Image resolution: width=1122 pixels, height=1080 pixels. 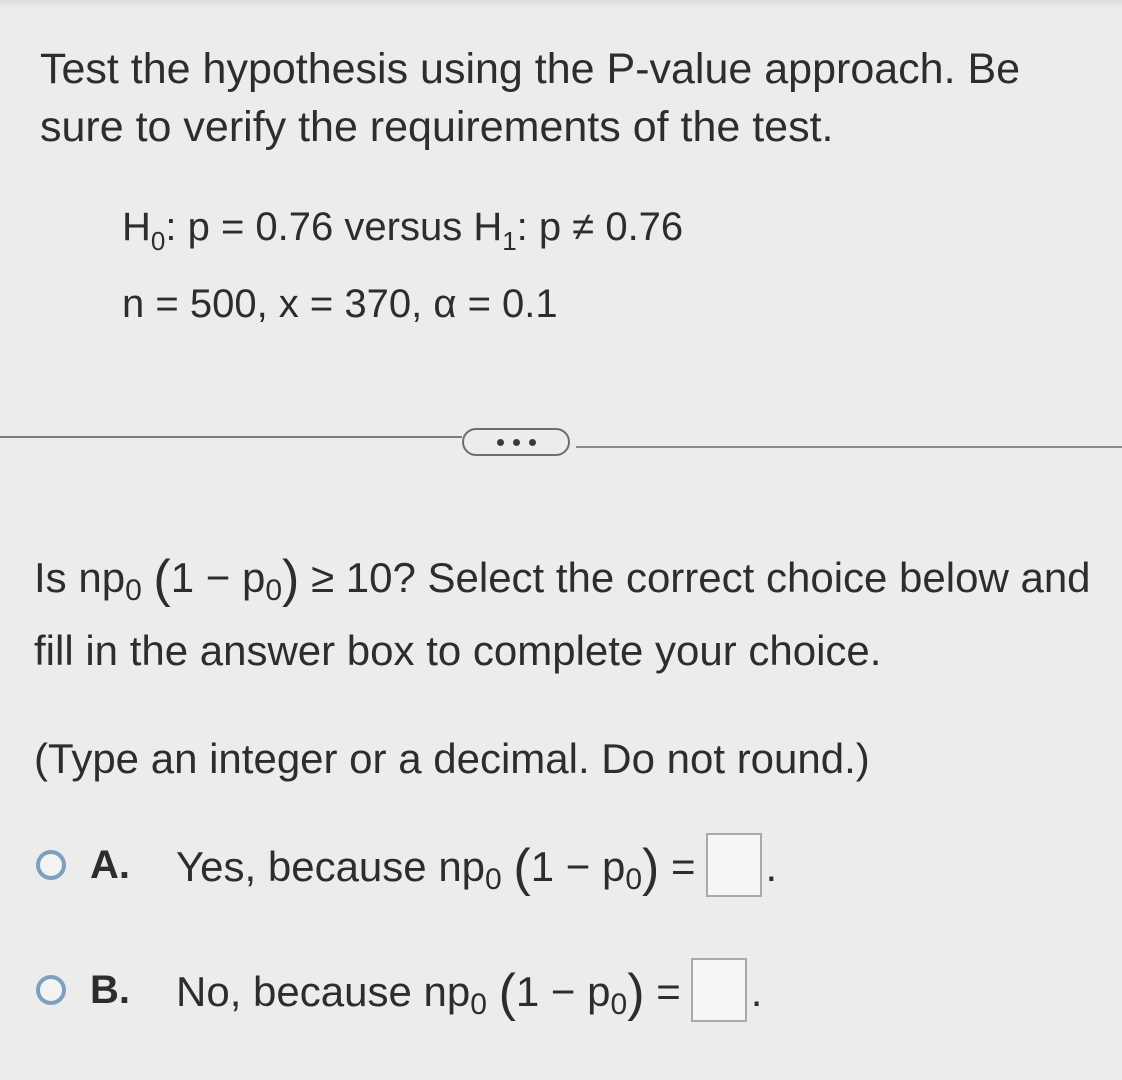 I want to click on choice-letter: A., so click(x=110, y=864).